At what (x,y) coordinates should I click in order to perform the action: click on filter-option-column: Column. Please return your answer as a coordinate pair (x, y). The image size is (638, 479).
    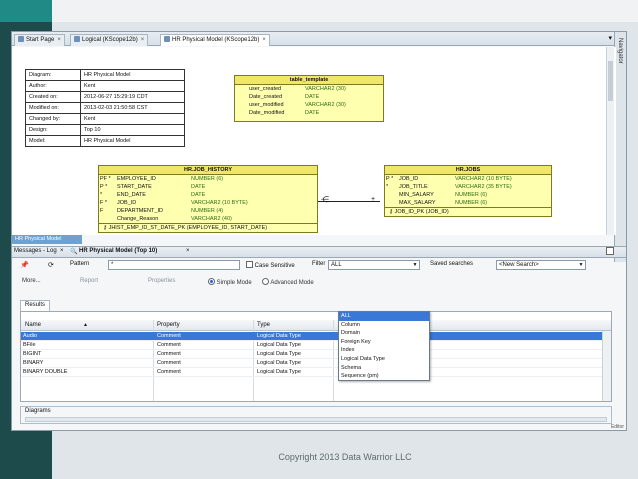
    Looking at the image, I should click on (384, 325).